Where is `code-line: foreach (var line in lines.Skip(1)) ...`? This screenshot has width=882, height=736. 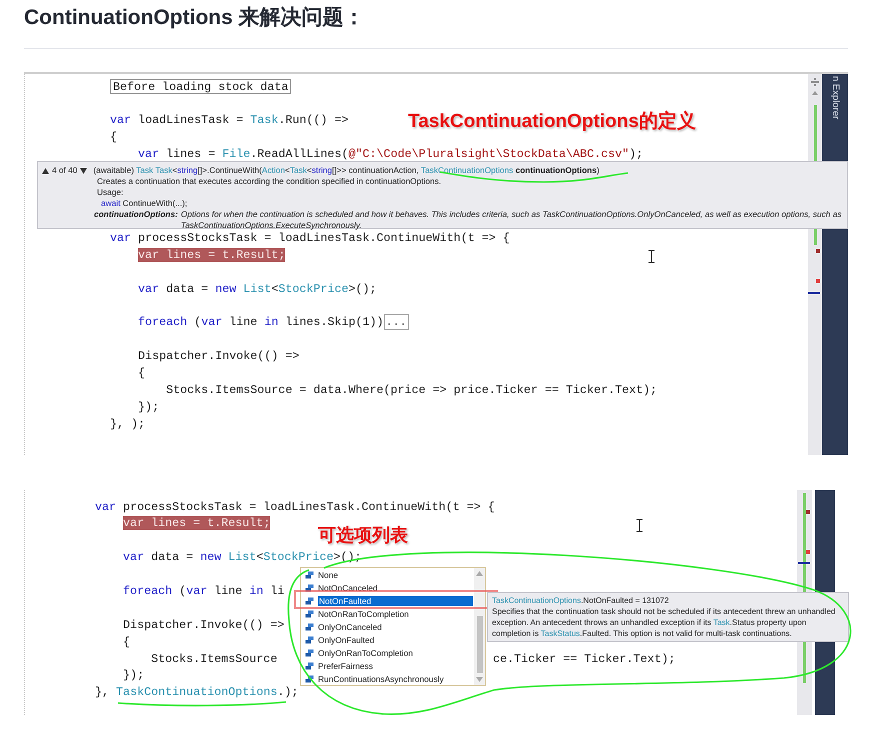 code-line: foreach (var line in lines.Skip(1)) ... is located at coordinates (273, 323).